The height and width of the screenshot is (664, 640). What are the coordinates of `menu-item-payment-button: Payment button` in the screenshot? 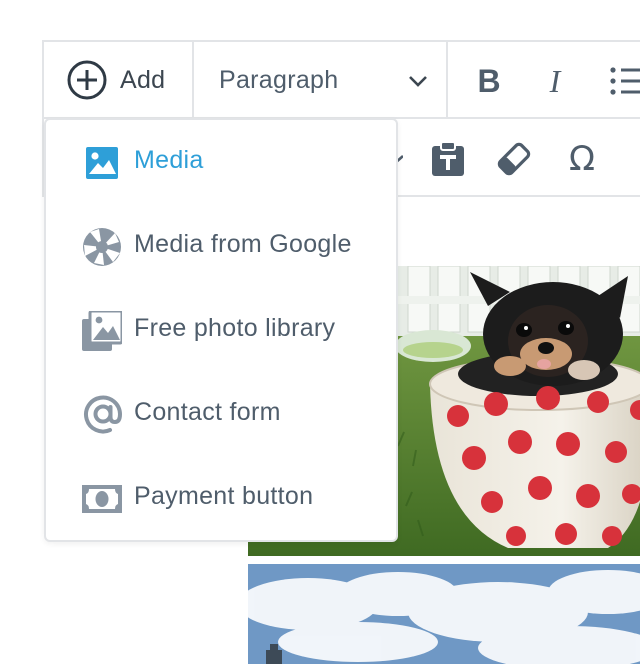 It's located at (221, 499).